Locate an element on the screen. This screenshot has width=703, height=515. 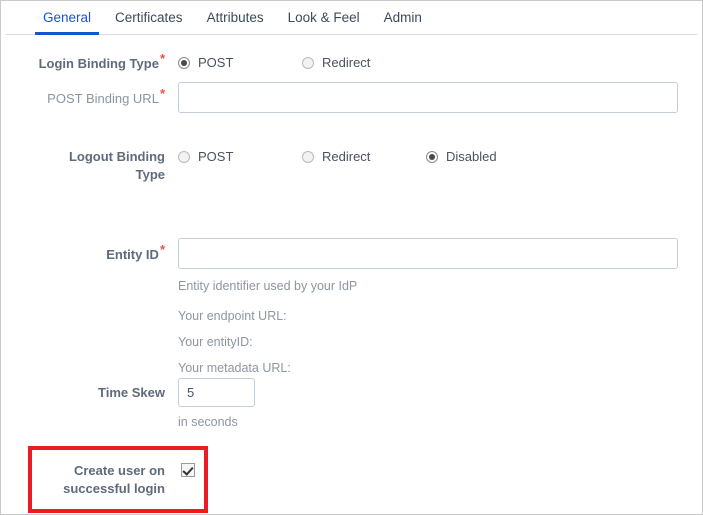
entity-id-control is located at coordinates (428, 253).